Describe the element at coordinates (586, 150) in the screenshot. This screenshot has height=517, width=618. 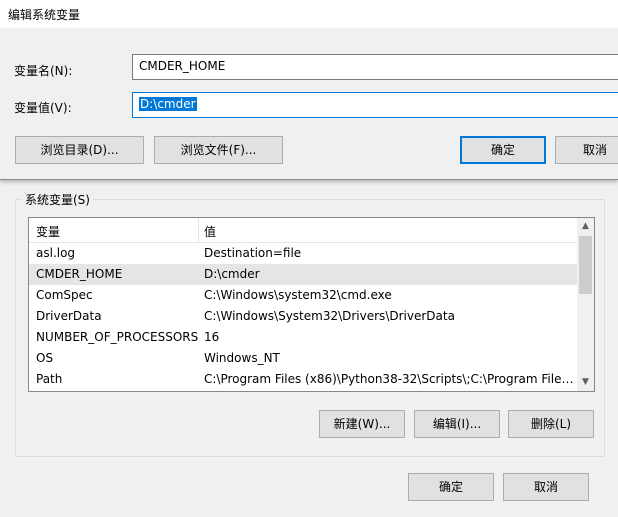
I see `dialog-cancel-button: 取消` at that location.